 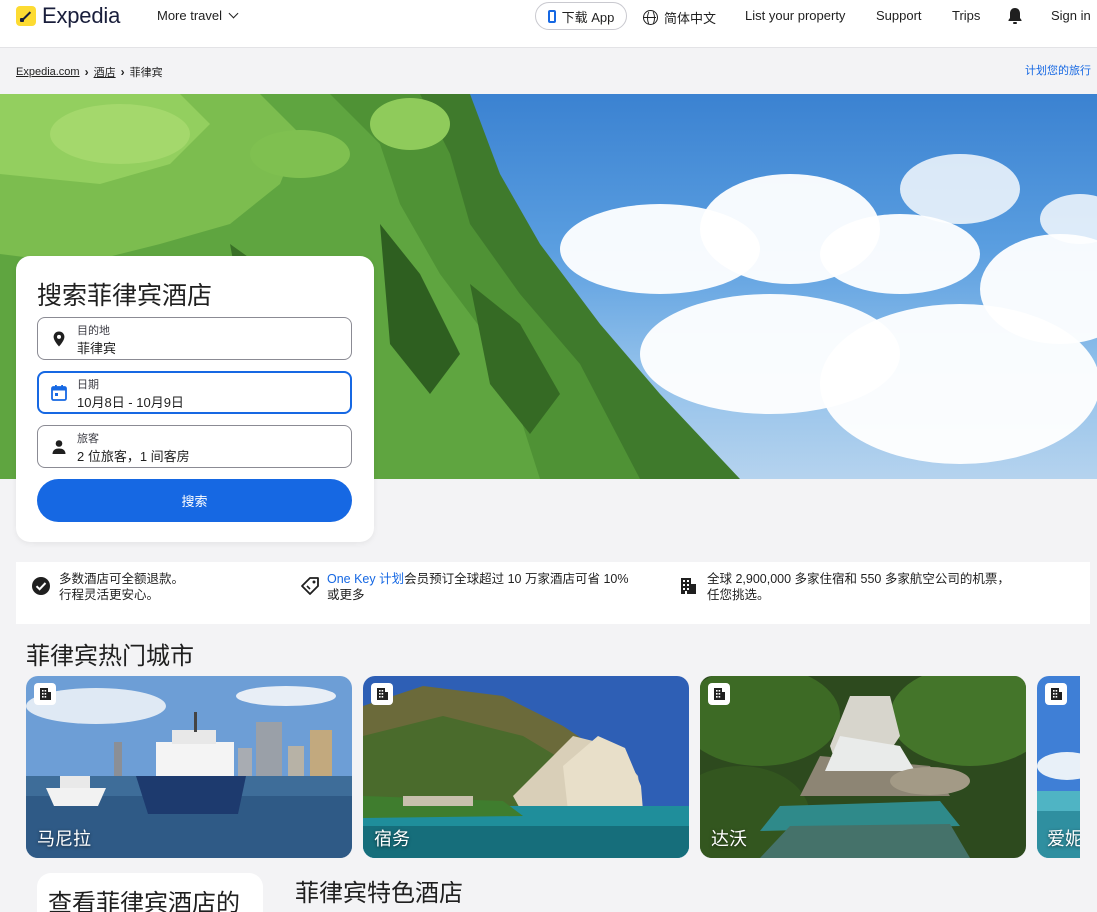 I want to click on search-button: 搜索, so click(x=194, y=500).